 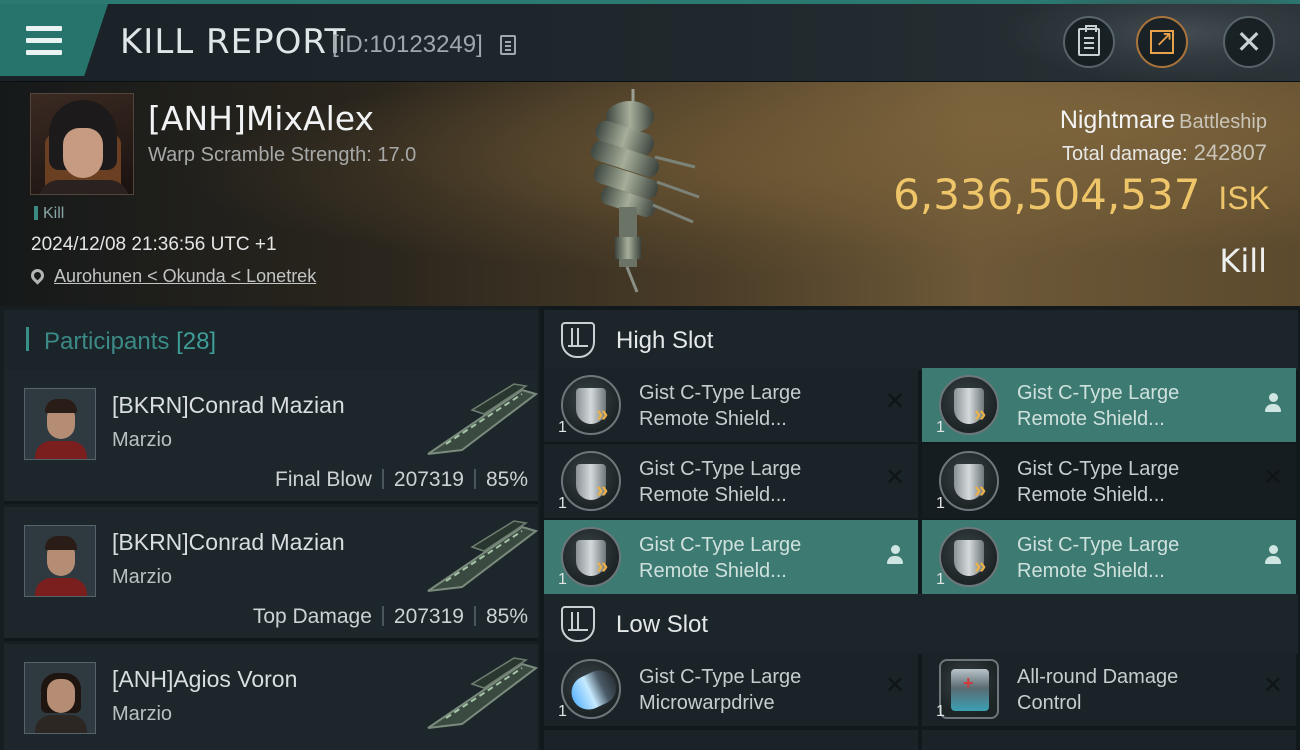 I want to click on kill-location: Aurohunen < Okunda < Lonetrek, so click(x=172, y=276).